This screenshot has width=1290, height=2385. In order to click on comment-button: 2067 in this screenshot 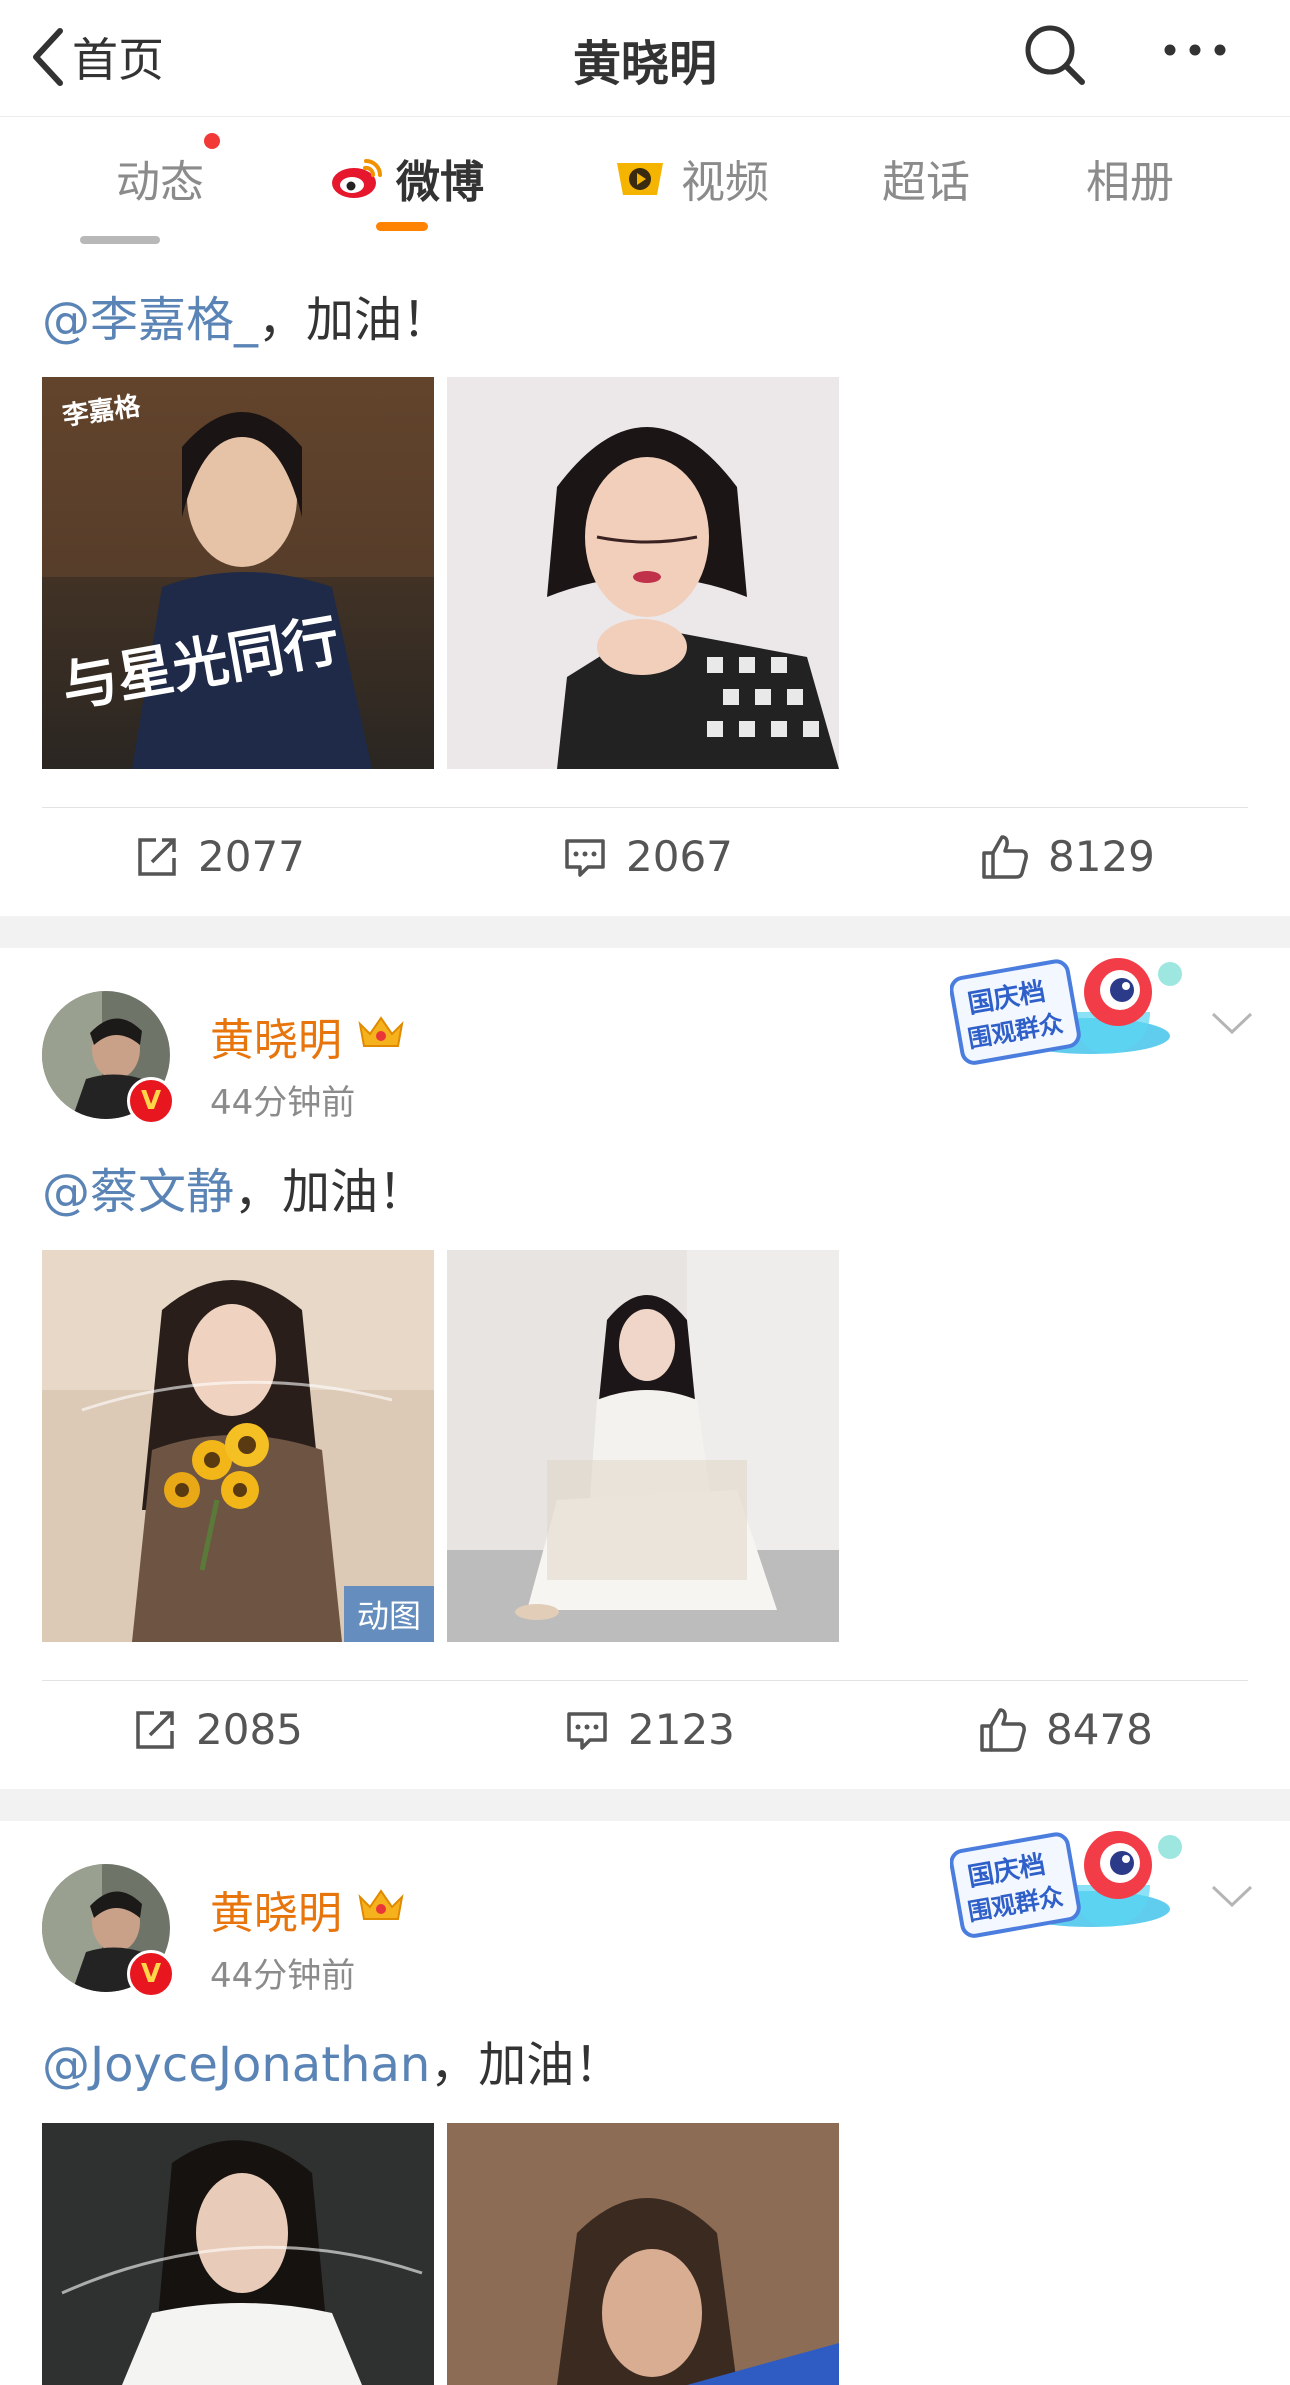, I will do `click(647, 856)`.